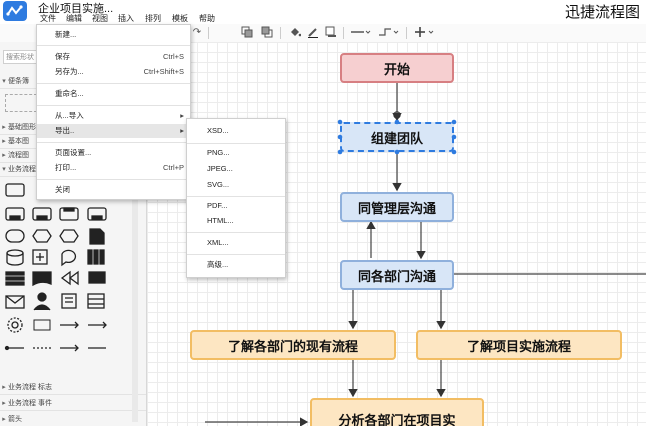 The height and width of the screenshot is (426, 646). What do you see at coordinates (15, 11) in the screenshot?
I see `app-logo-icon` at bounding box center [15, 11].